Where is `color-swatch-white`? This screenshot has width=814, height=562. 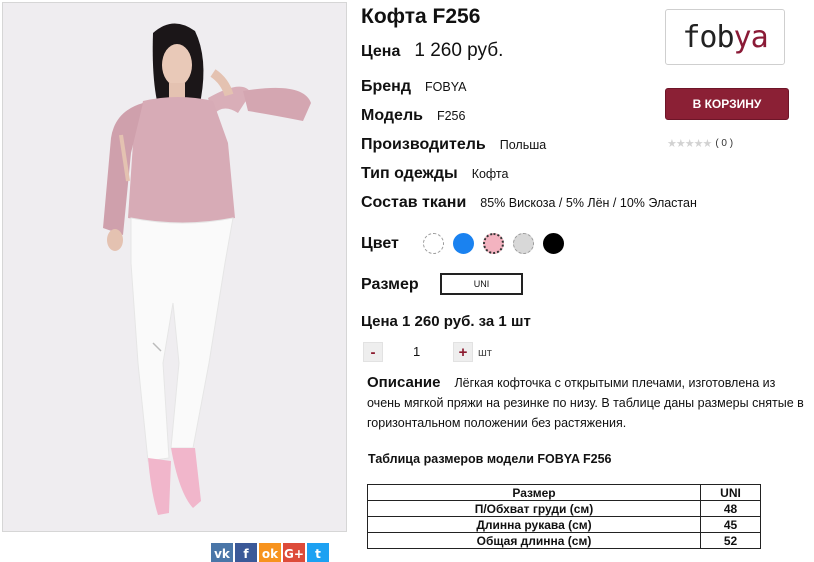 color-swatch-white is located at coordinates (433, 243).